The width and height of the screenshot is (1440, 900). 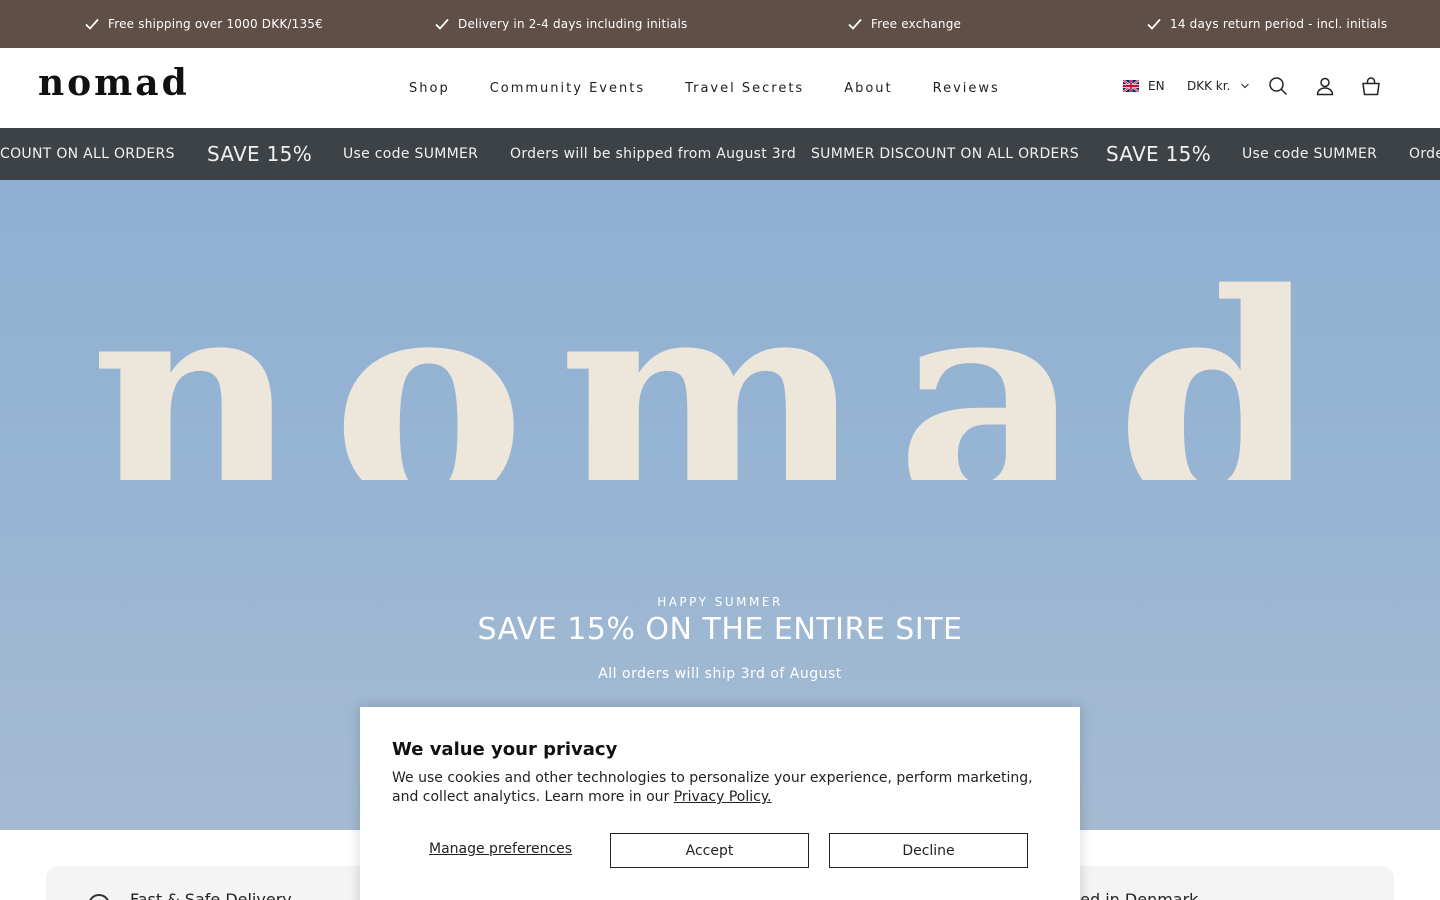 I want to click on announcement-text: Free exchange, so click(x=916, y=24).